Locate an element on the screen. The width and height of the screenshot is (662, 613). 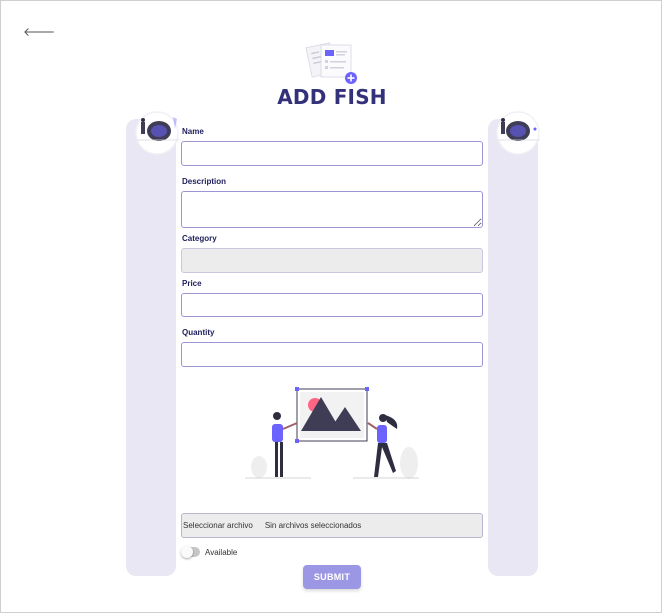
left-side-panel is located at coordinates (151, 347).